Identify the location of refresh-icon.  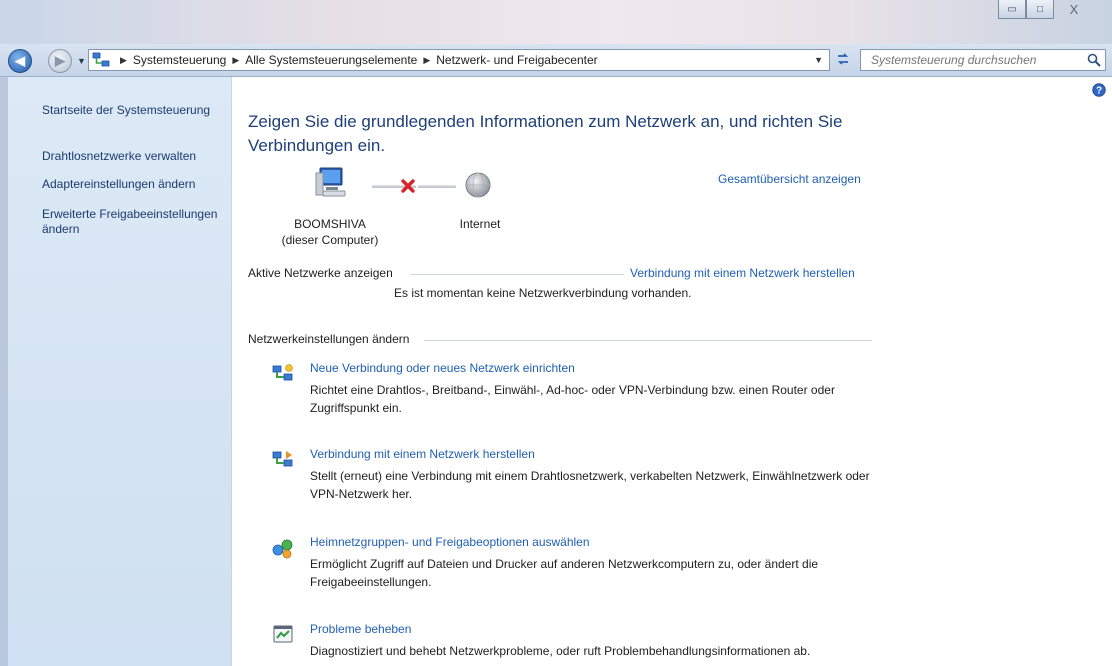
(843, 59).